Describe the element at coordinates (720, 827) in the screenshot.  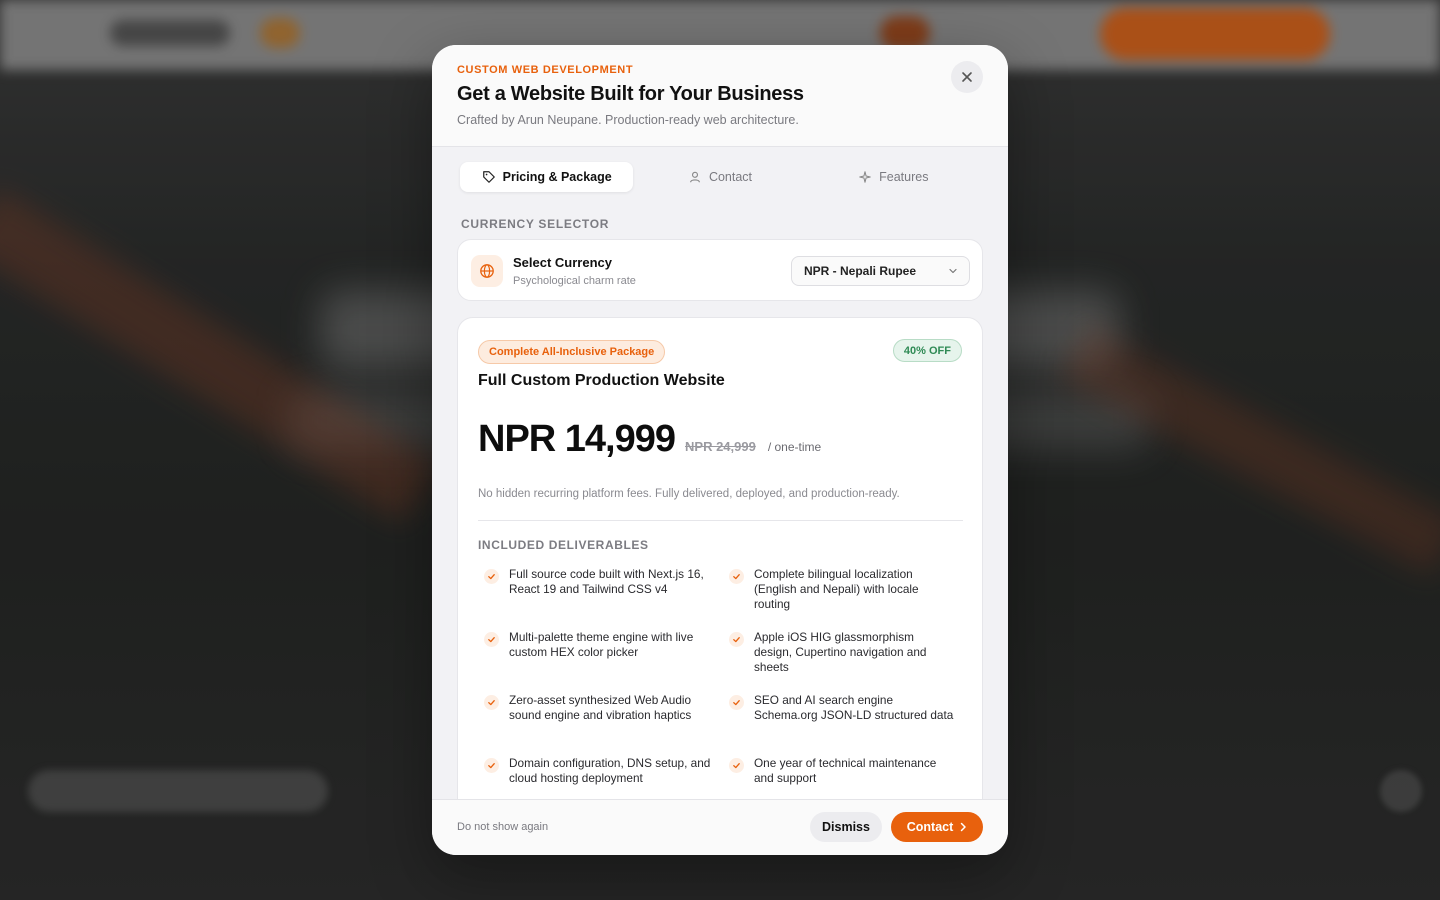
I see `modal-footer: Do not show again Dismiss Contact` at that location.